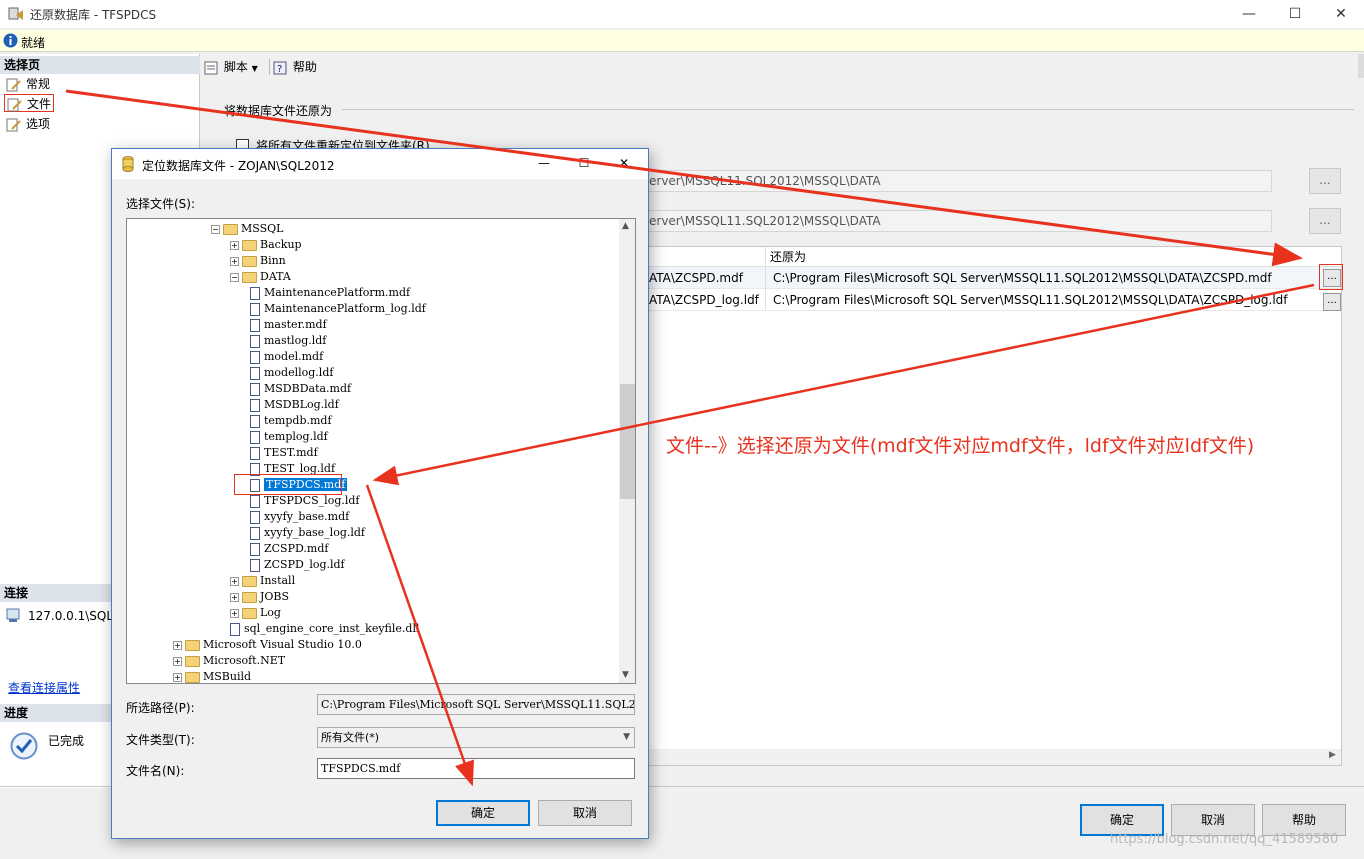 The width and height of the screenshot is (1364, 859). I want to click on window-title: 还原数据库 - TFSPDCS, so click(93, 15).